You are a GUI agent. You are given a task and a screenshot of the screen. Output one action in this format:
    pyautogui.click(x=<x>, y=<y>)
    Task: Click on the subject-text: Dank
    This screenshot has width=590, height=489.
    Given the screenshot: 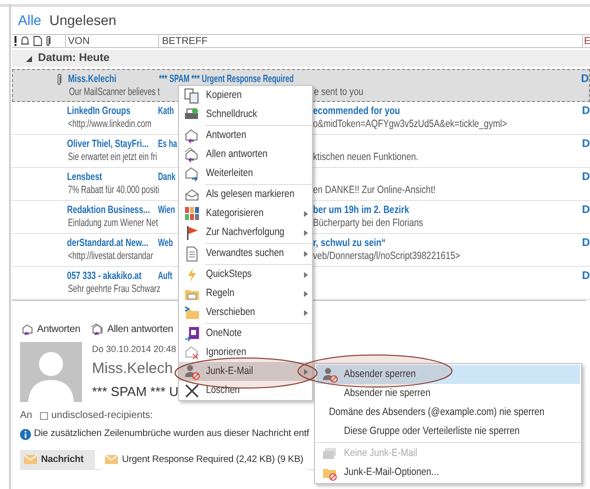 What is the action you would take?
    pyautogui.click(x=167, y=177)
    